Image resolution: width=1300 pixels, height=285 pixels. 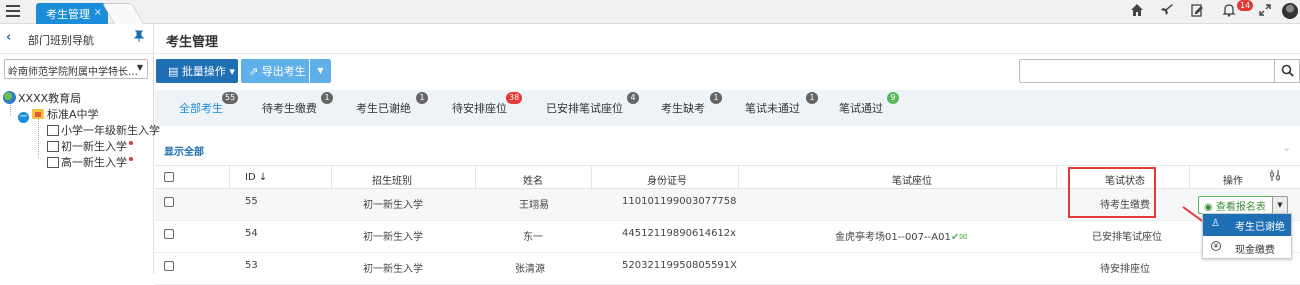 What do you see at coordinates (123, 13) in the screenshot?
I see `new-tab-placeholder` at bounding box center [123, 13].